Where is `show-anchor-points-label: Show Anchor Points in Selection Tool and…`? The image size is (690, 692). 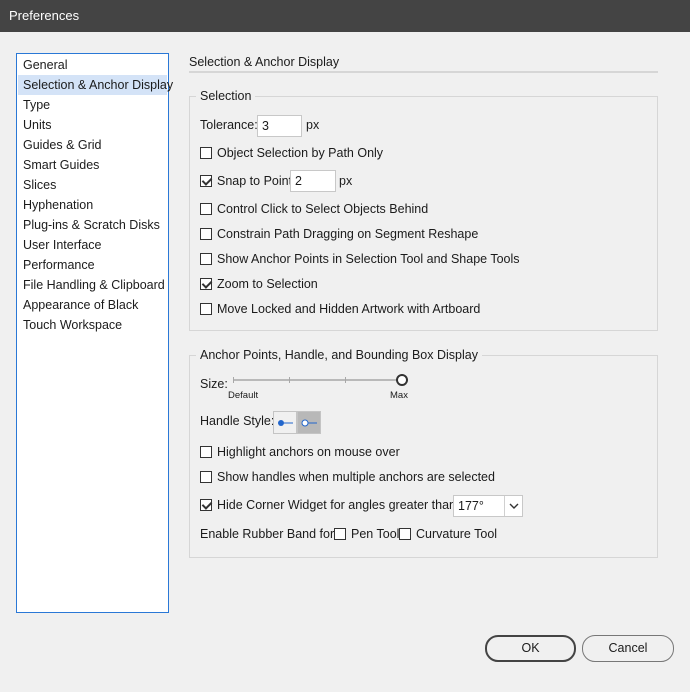
show-anchor-points-label: Show Anchor Points in Selection Tool and… is located at coordinates (368, 259).